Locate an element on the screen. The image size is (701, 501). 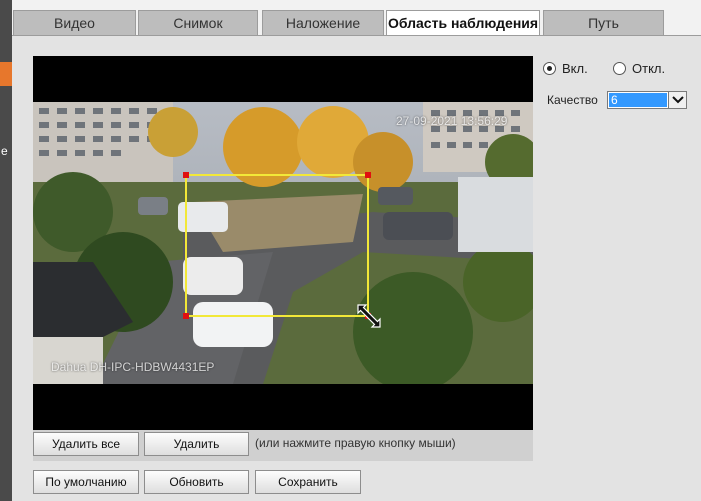
tab-video: Видео is located at coordinates (74, 23).